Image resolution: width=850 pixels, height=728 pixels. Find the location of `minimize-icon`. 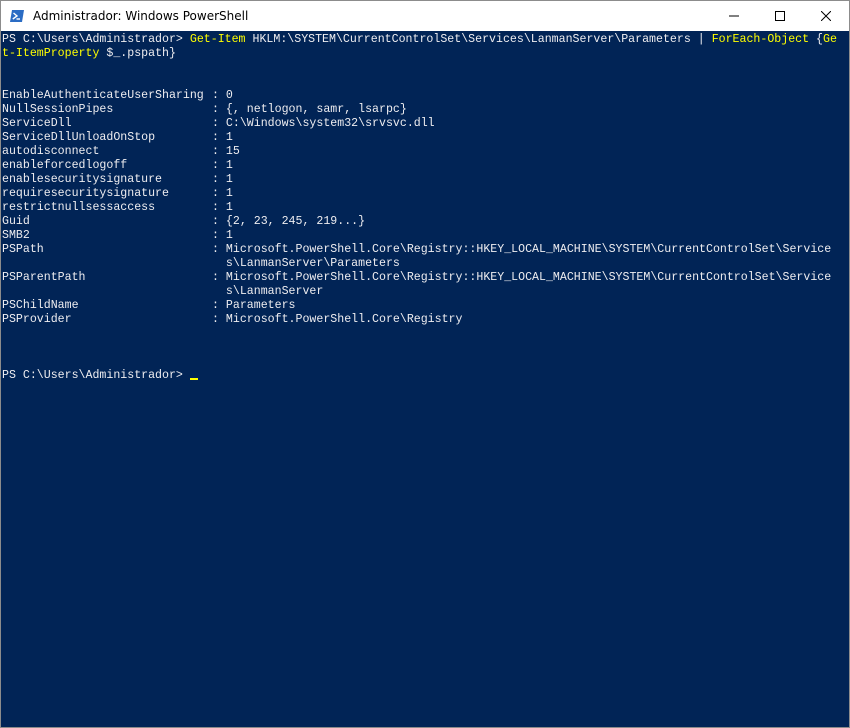

minimize-icon is located at coordinates (734, 16).